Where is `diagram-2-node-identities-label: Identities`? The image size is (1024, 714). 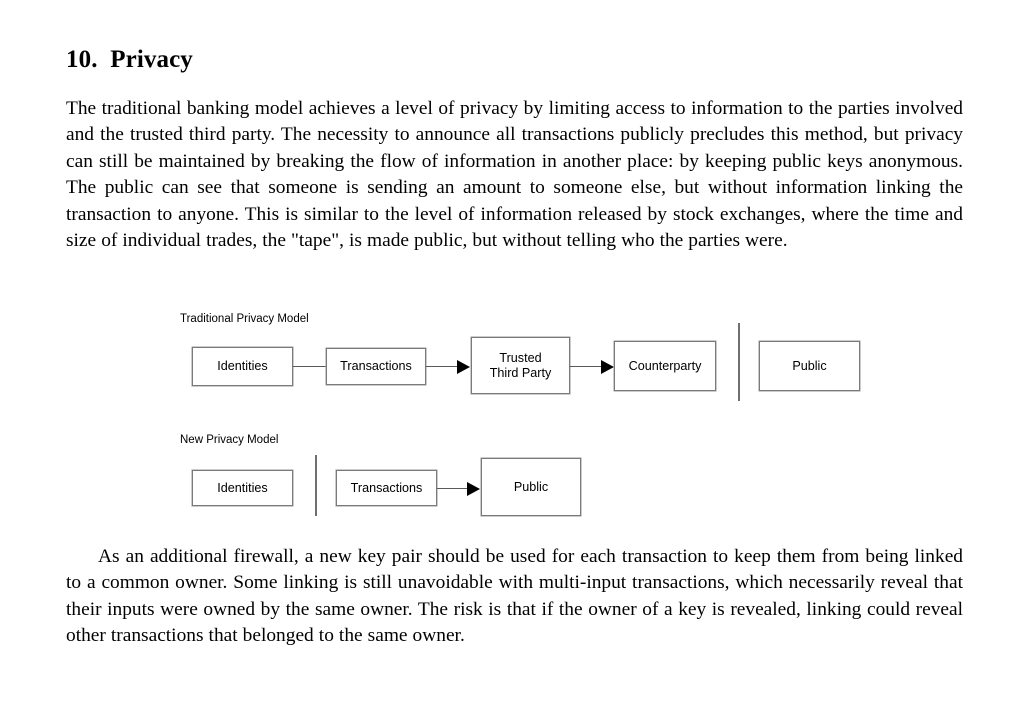
diagram-2-node-identities-label: Identities is located at coordinates (242, 487).